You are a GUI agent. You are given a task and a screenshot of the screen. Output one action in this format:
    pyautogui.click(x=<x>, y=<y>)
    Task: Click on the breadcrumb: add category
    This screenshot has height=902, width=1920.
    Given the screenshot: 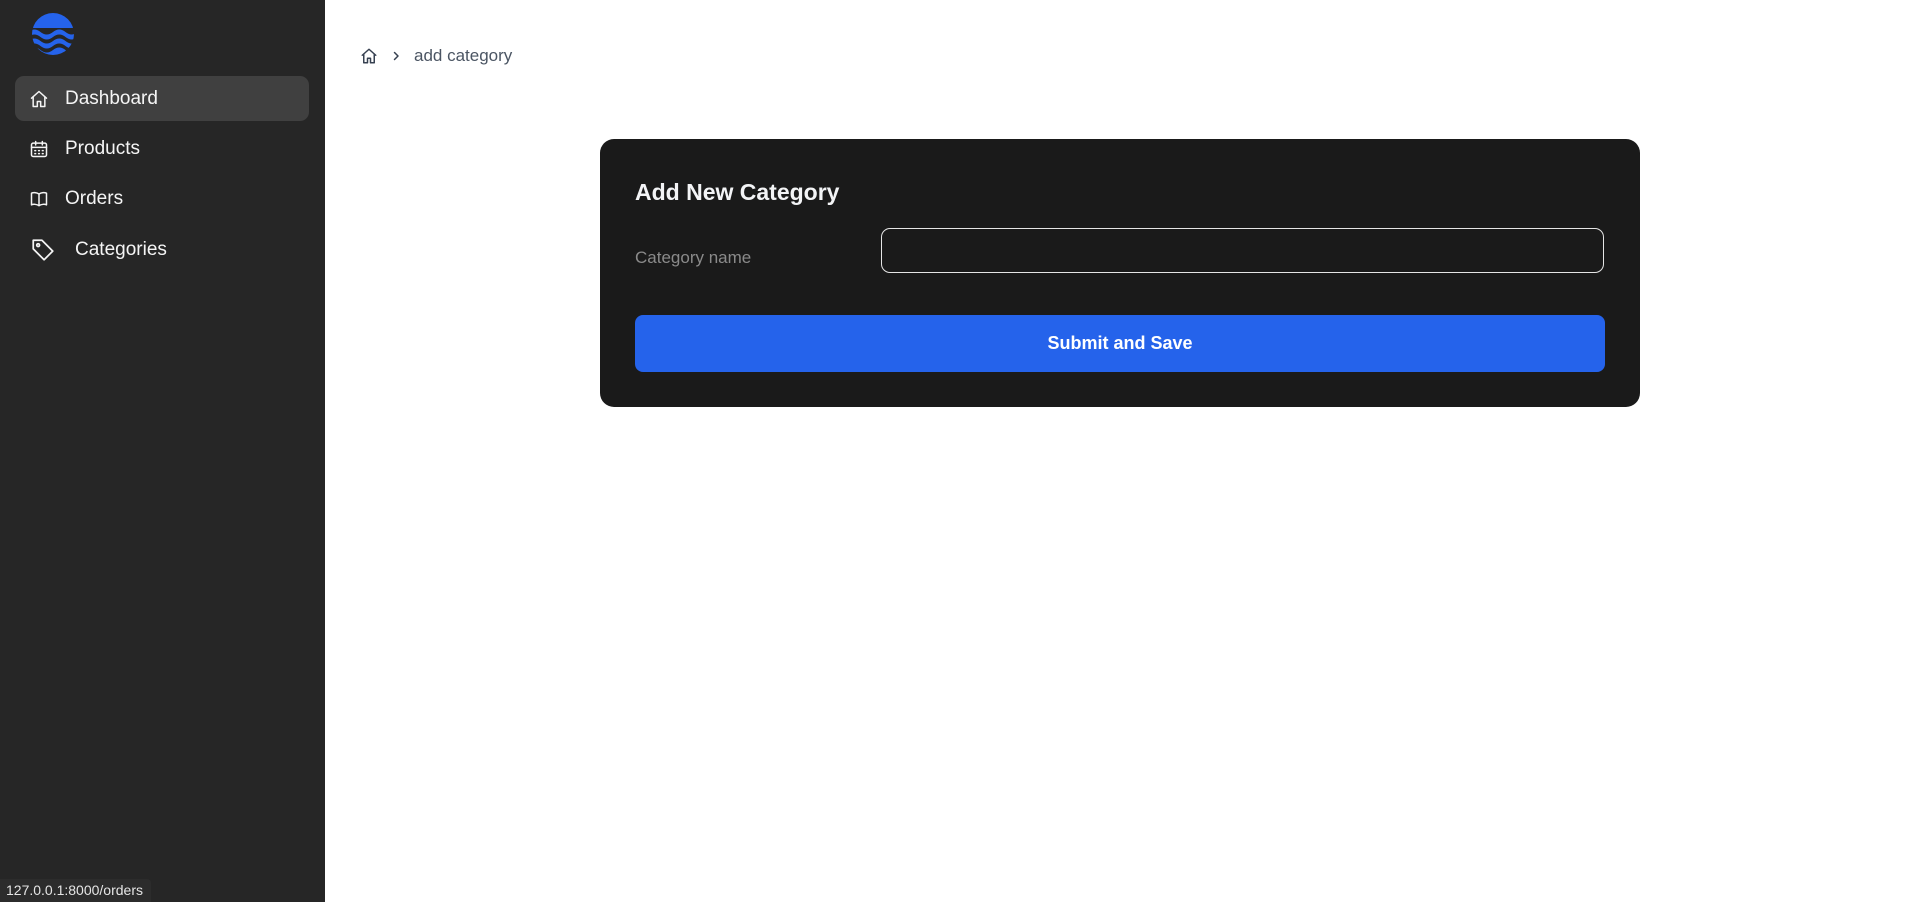 What is the action you would take?
    pyautogui.click(x=436, y=56)
    